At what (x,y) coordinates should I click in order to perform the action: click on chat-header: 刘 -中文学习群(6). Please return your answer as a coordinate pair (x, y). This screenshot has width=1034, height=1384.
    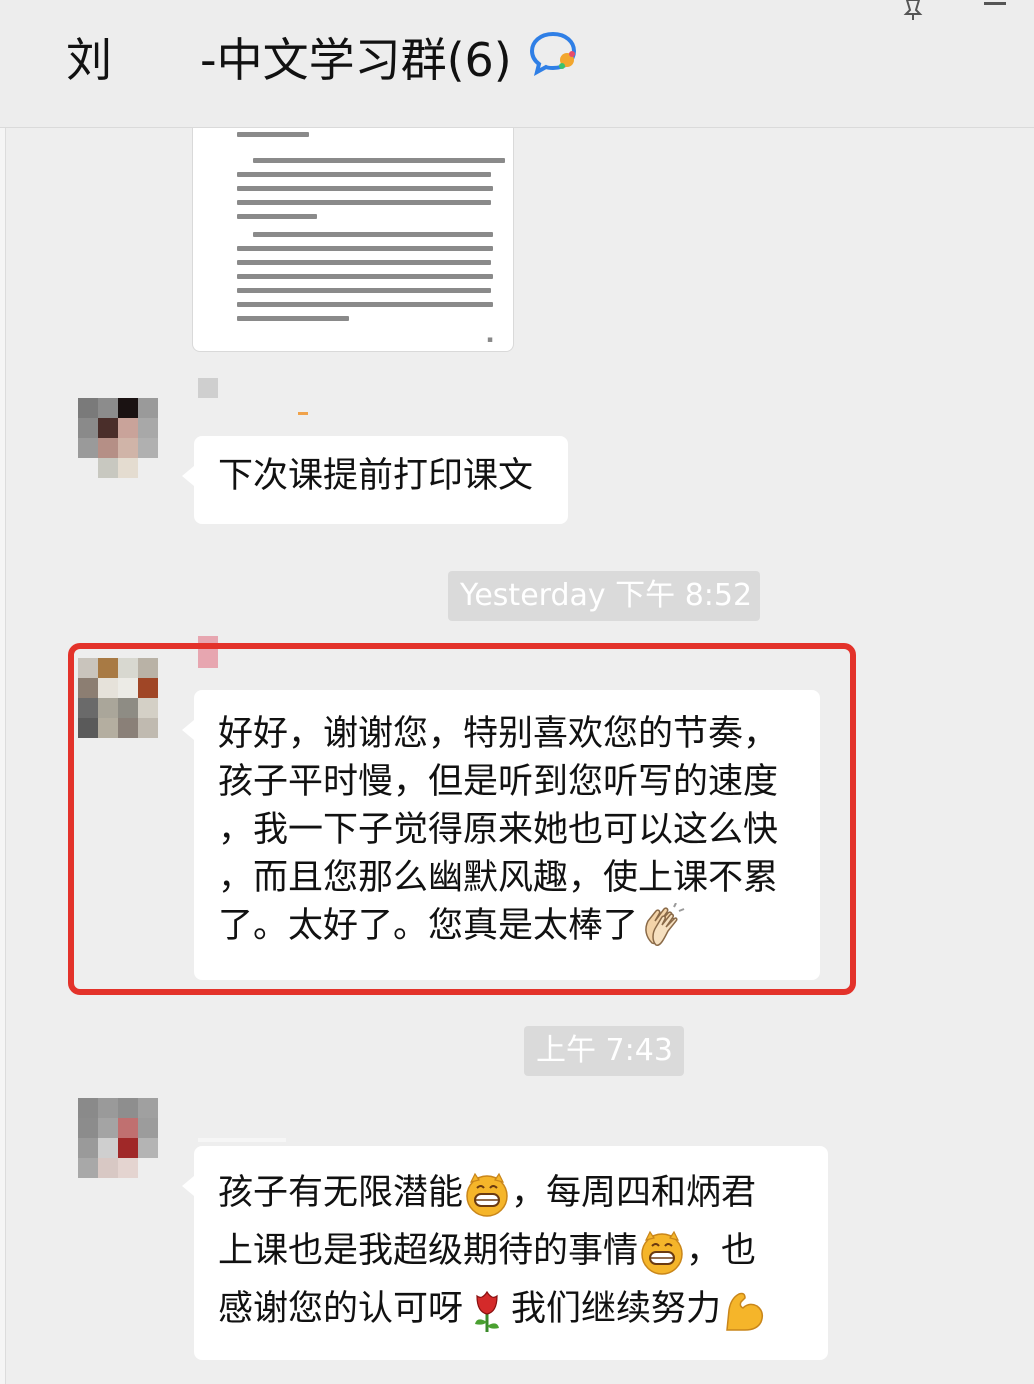
    Looking at the image, I should click on (517, 64).